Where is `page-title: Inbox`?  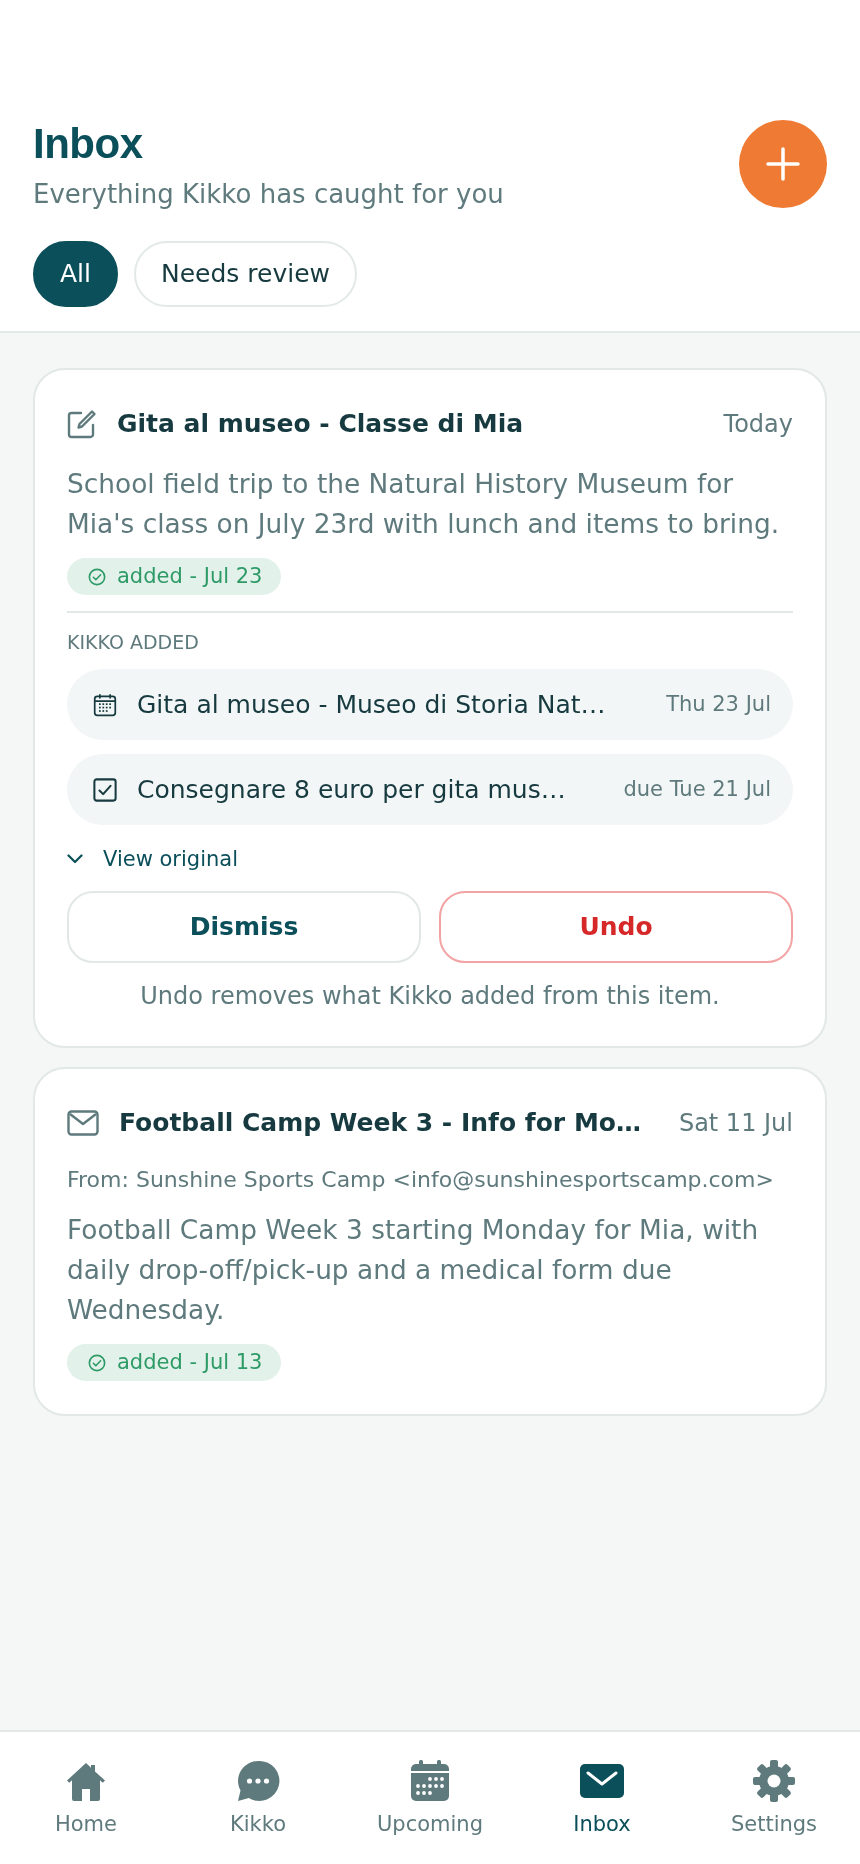 page-title: Inbox is located at coordinates (88, 144).